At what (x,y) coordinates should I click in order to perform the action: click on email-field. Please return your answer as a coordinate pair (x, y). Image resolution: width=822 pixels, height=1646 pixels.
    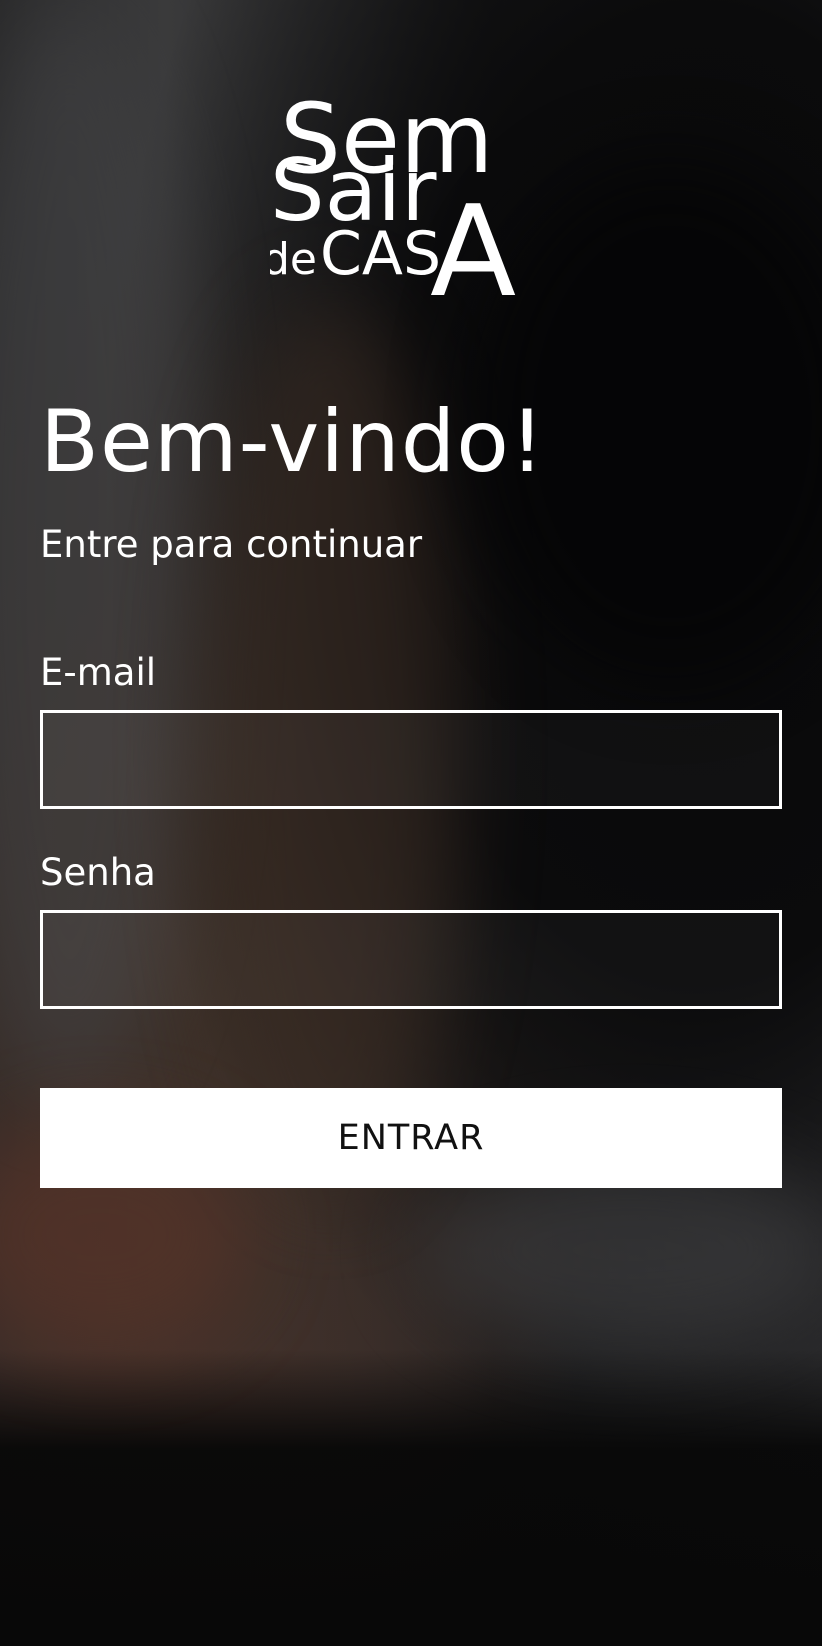
    Looking at the image, I should click on (411, 759).